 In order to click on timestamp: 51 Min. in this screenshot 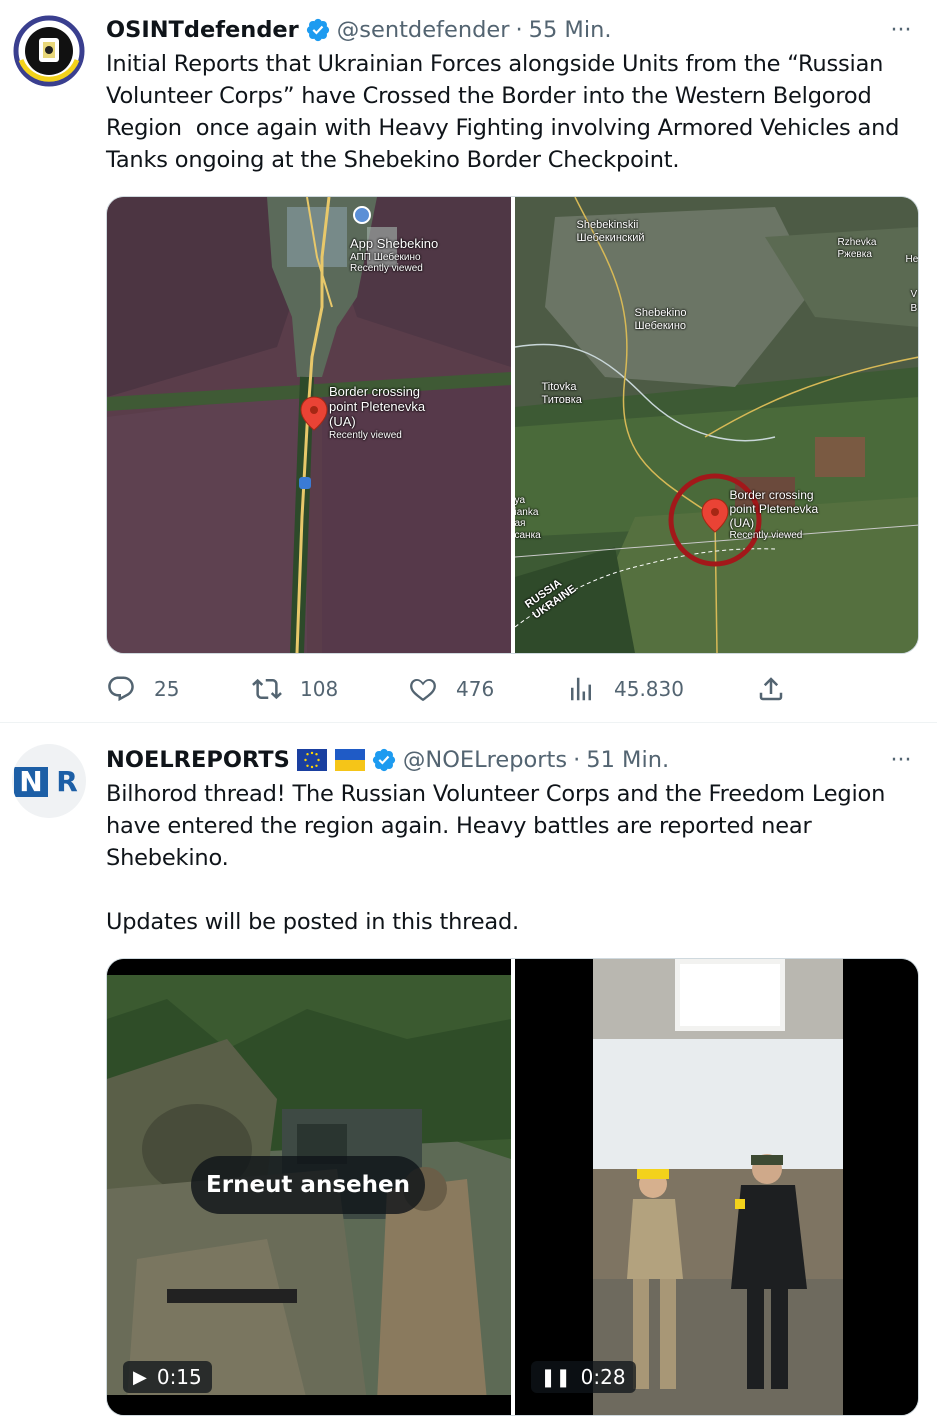, I will do `click(627, 760)`.